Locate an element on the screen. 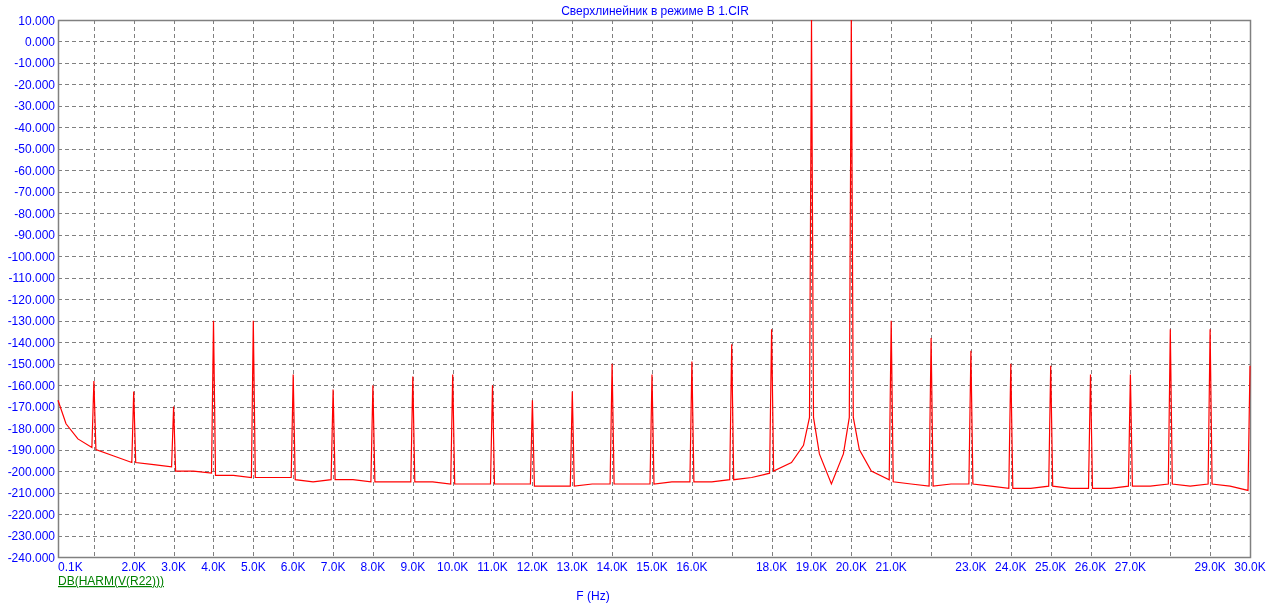 This screenshot has width=1282, height=616. x-tick-label: 9.0K is located at coordinates (413, 567).